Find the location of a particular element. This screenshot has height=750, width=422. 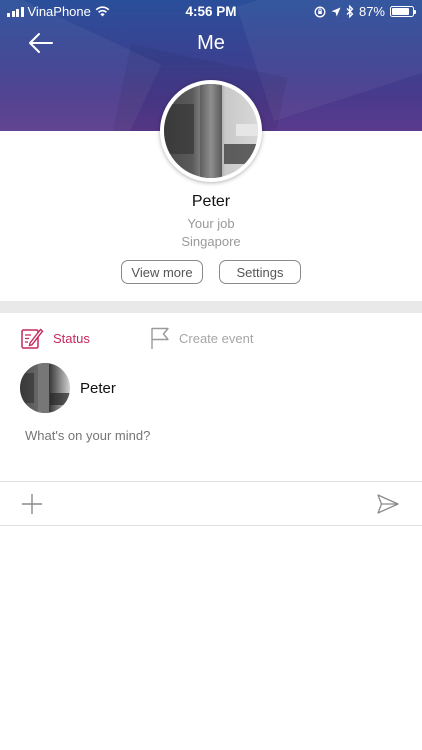

profile-name: Peter is located at coordinates (211, 201).